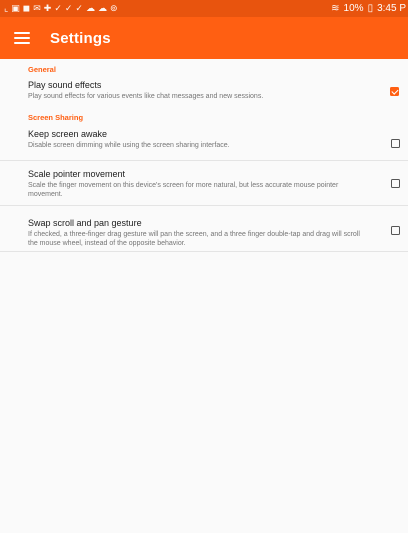 The image size is (408, 533). What do you see at coordinates (77, 174) in the screenshot?
I see `pref-title: Scale pointer movement` at bounding box center [77, 174].